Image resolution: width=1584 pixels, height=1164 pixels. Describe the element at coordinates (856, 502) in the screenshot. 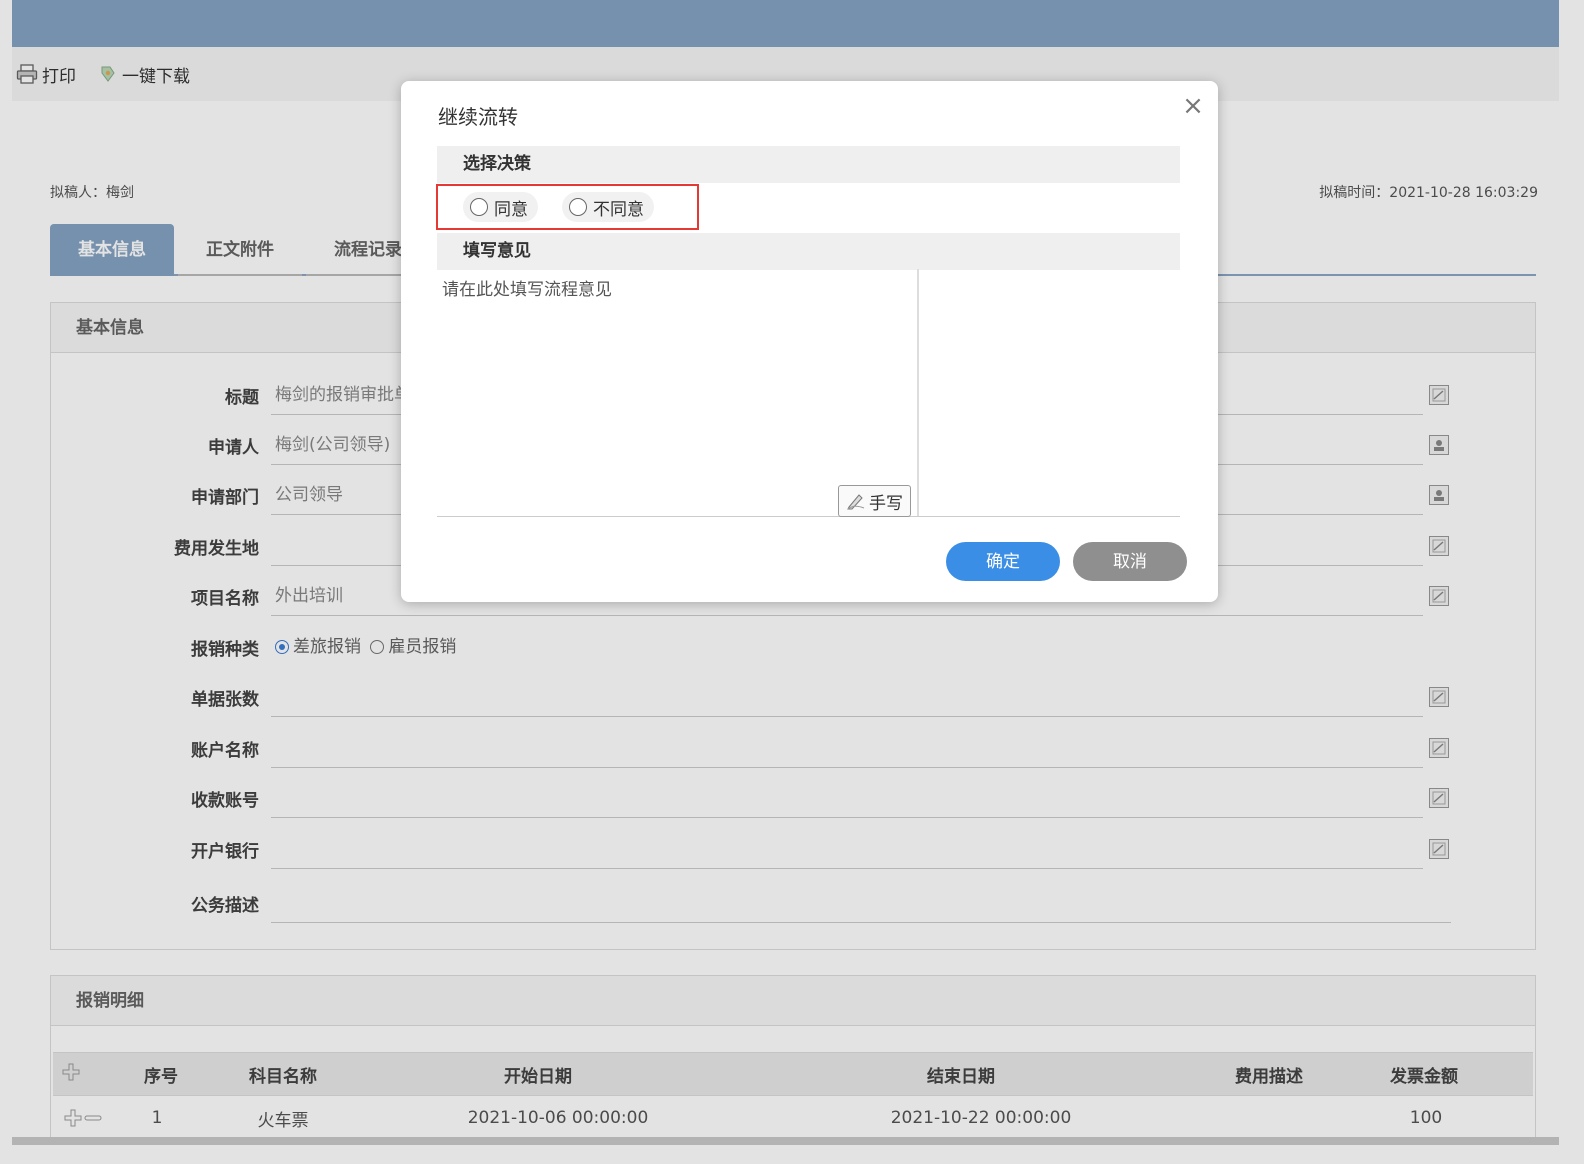

I see `pen-icon` at that location.